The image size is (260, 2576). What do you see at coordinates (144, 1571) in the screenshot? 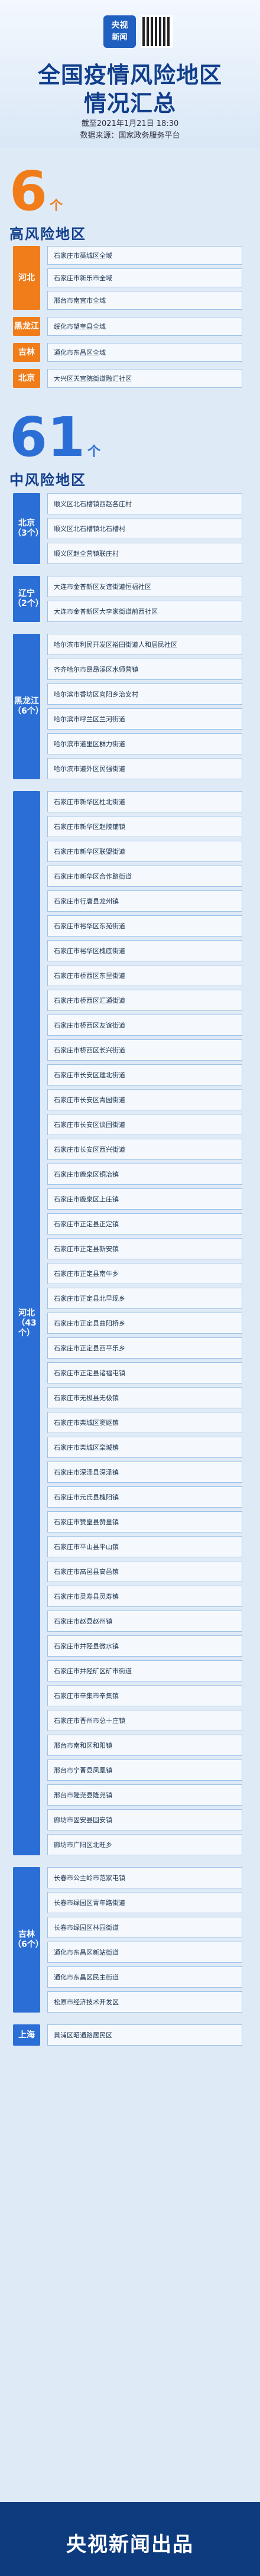
I see `list-item: 石家庄市高邑县高邑镇` at bounding box center [144, 1571].